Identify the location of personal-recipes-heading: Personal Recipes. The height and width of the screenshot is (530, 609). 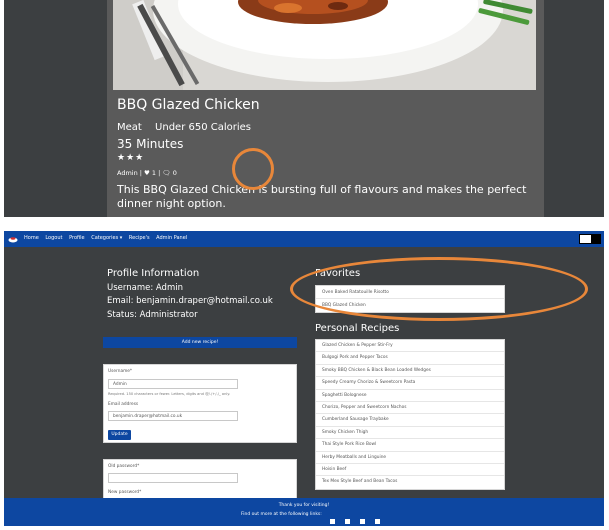
(357, 328).